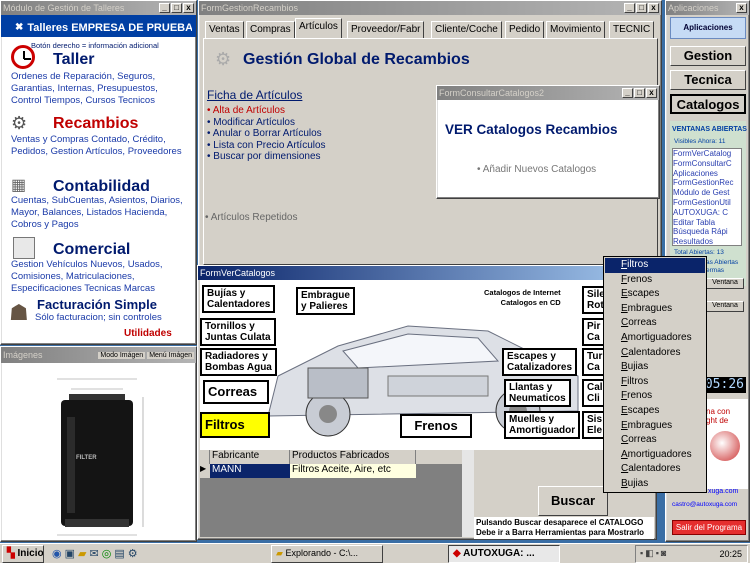 This screenshot has width=750, height=563. Describe the element at coordinates (725, 306) in the screenshot. I see `ventana-button-2: Ventana` at that location.